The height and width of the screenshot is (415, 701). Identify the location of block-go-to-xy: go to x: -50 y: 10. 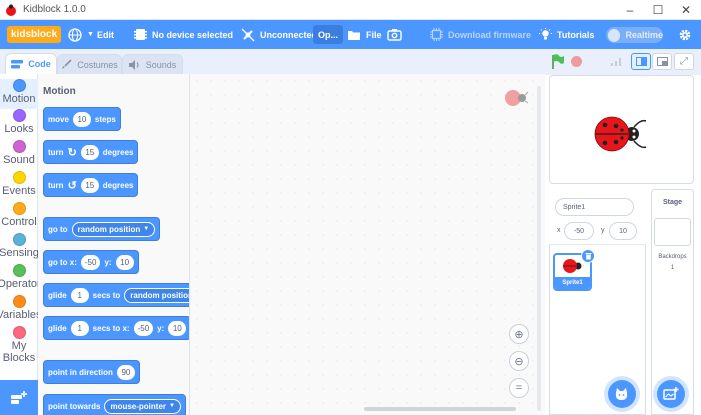
(91, 262).